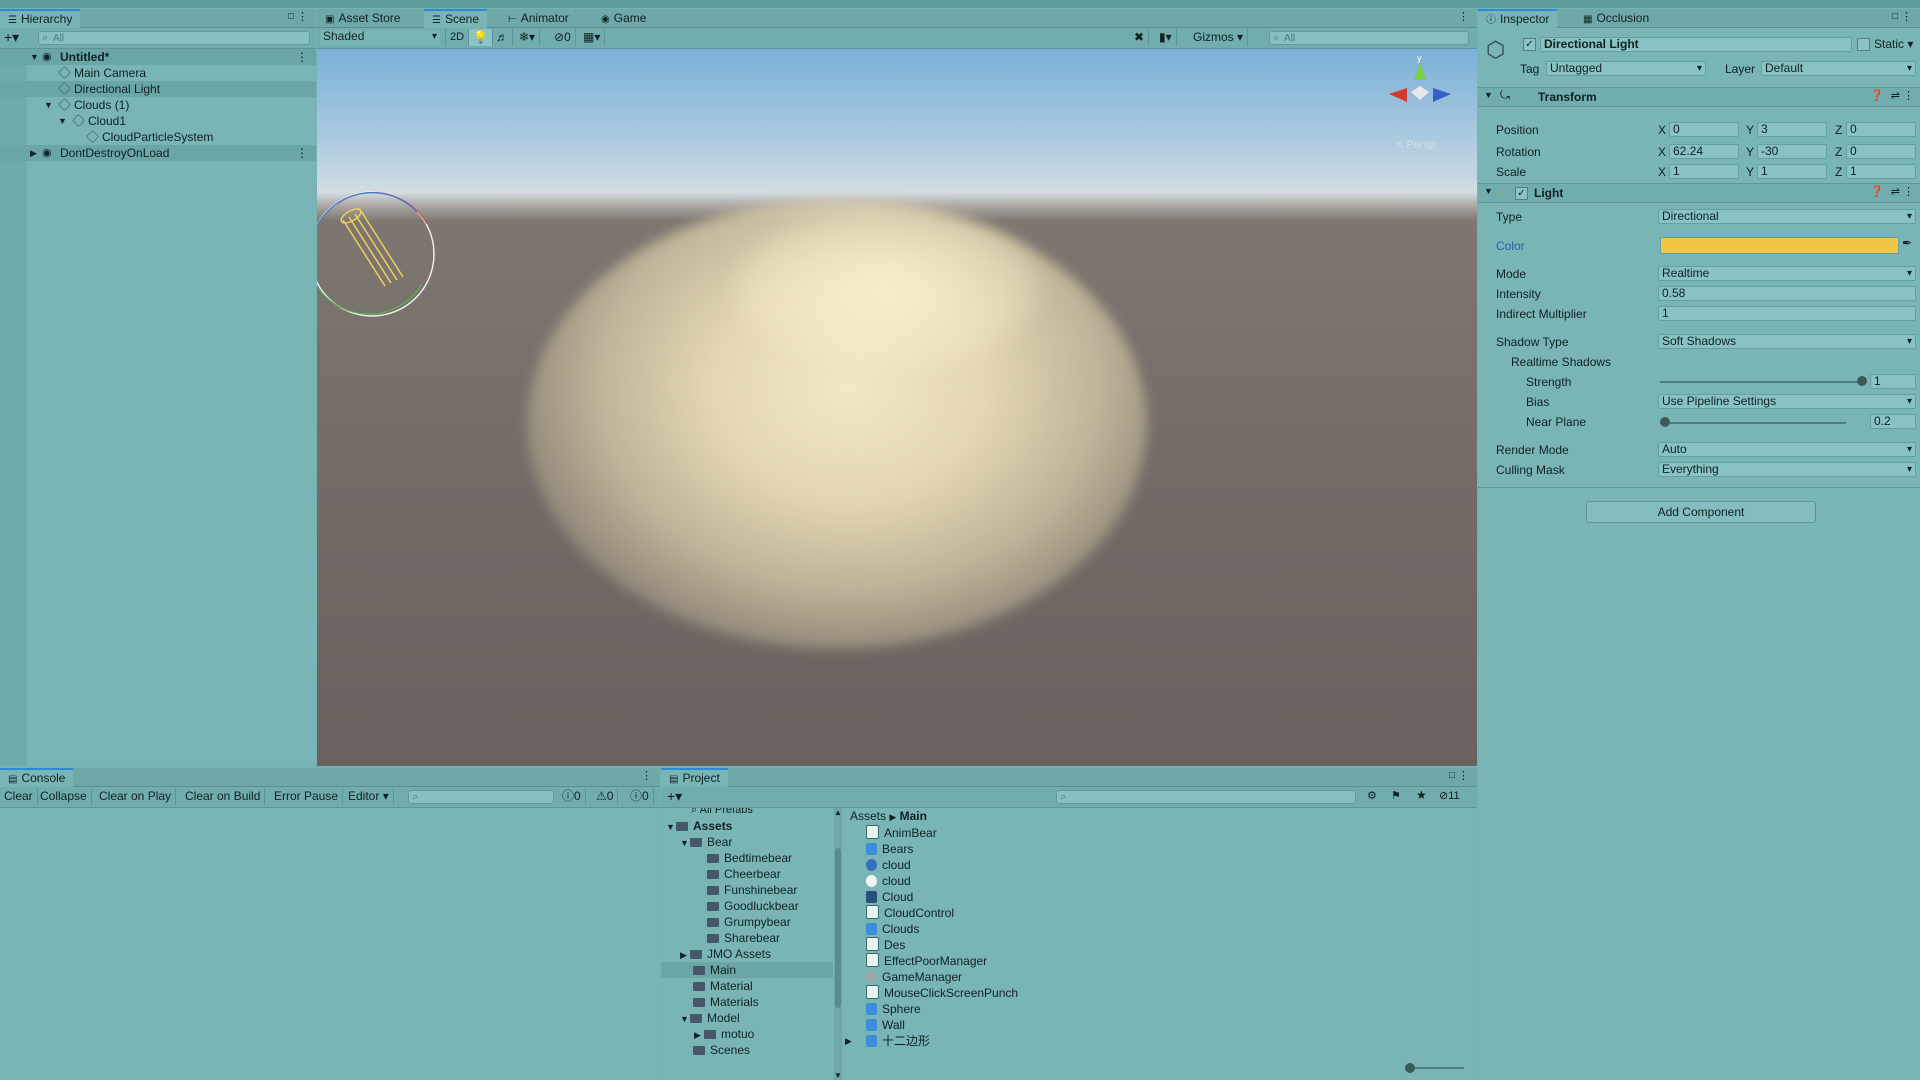 This screenshot has width=1920, height=1080. Describe the element at coordinates (694, 777) in the screenshot. I see `tab-project: ▤ Project` at that location.